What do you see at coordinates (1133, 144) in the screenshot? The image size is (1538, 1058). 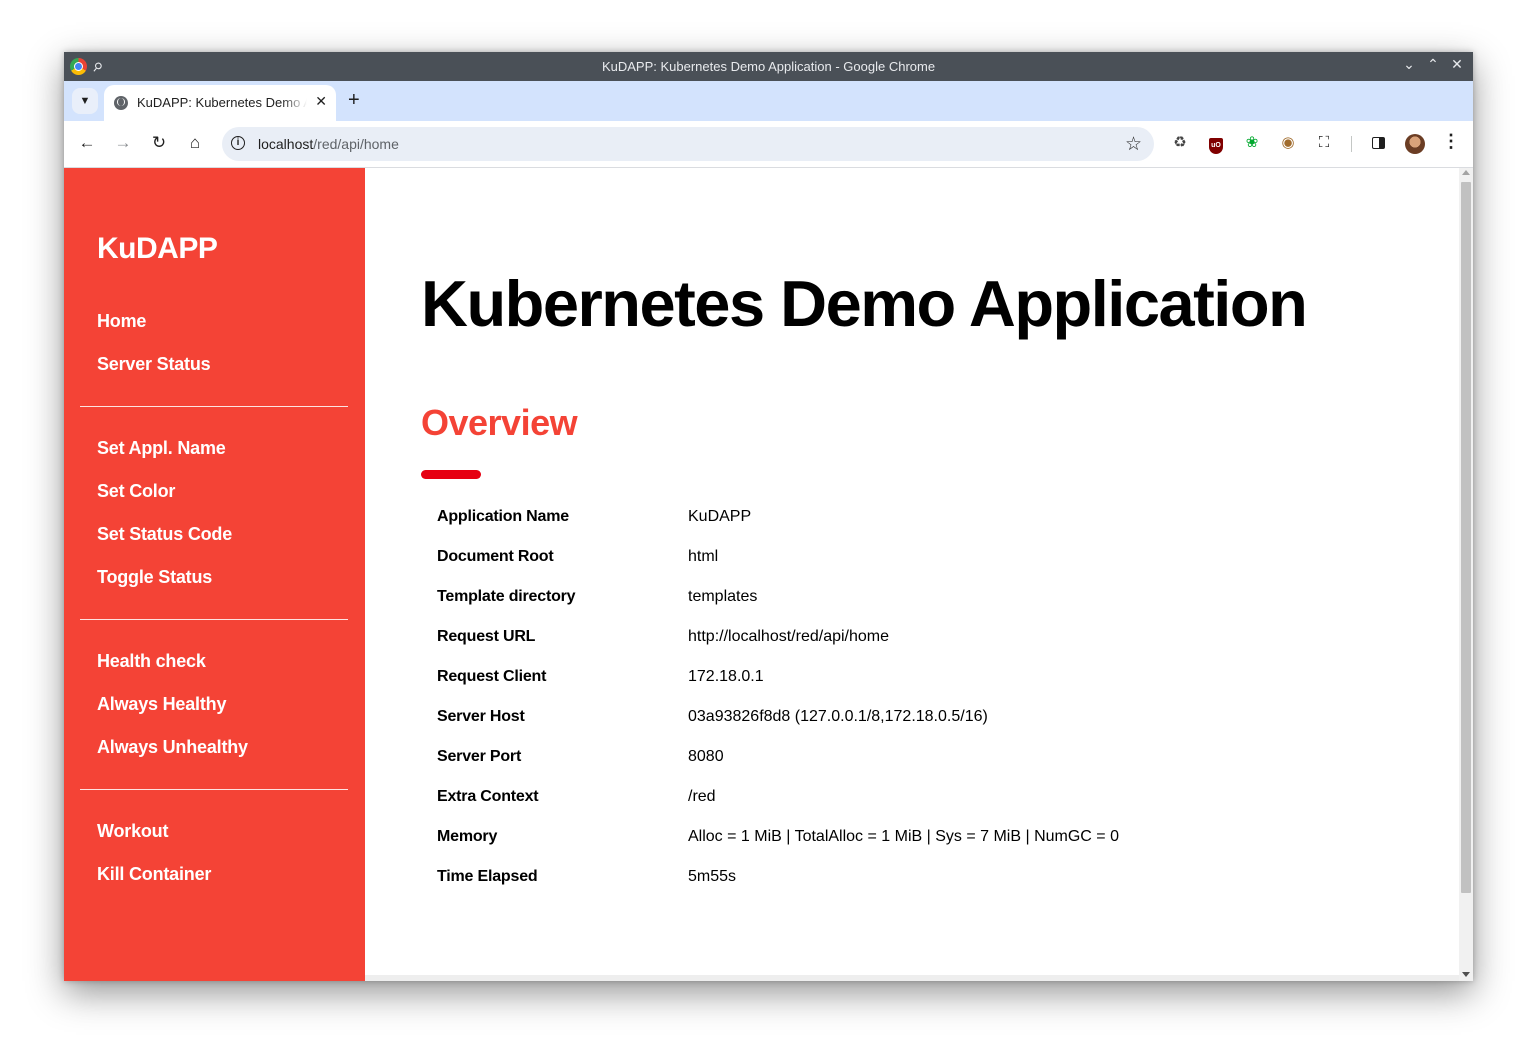 I see `bookmark-star-icon: ☆` at bounding box center [1133, 144].